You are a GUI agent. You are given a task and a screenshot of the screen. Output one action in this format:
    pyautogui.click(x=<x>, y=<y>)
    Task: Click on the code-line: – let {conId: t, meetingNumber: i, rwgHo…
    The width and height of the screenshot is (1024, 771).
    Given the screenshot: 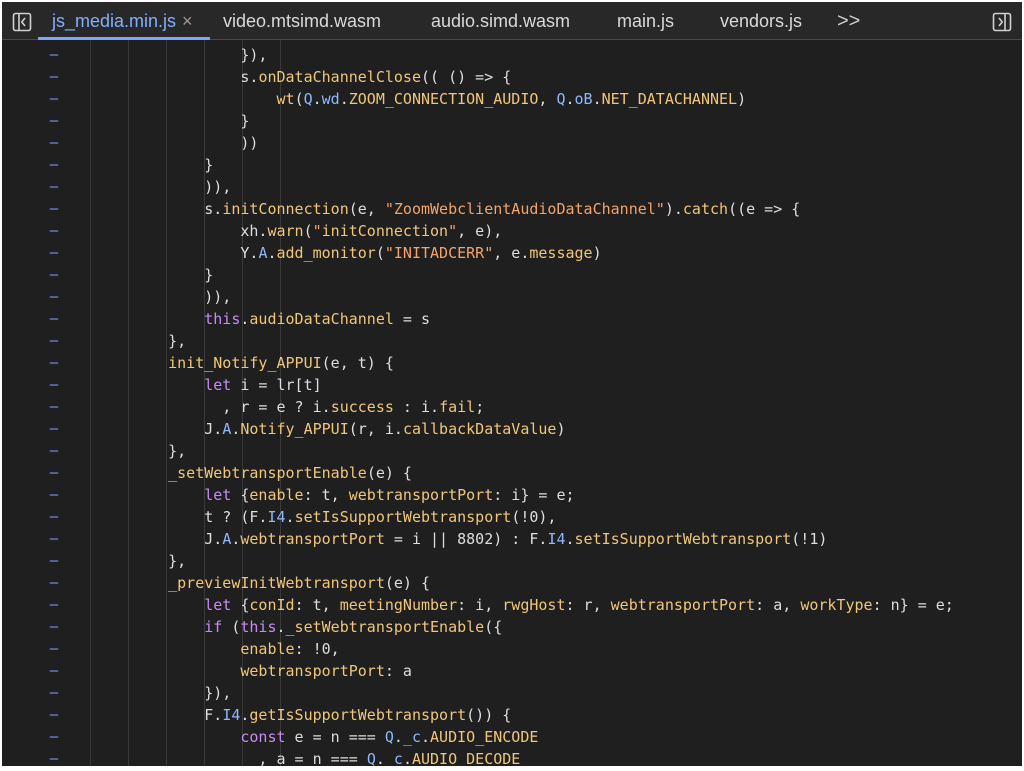 What is the action you would take?
    pyautogui.click(x=512, y=605)
    